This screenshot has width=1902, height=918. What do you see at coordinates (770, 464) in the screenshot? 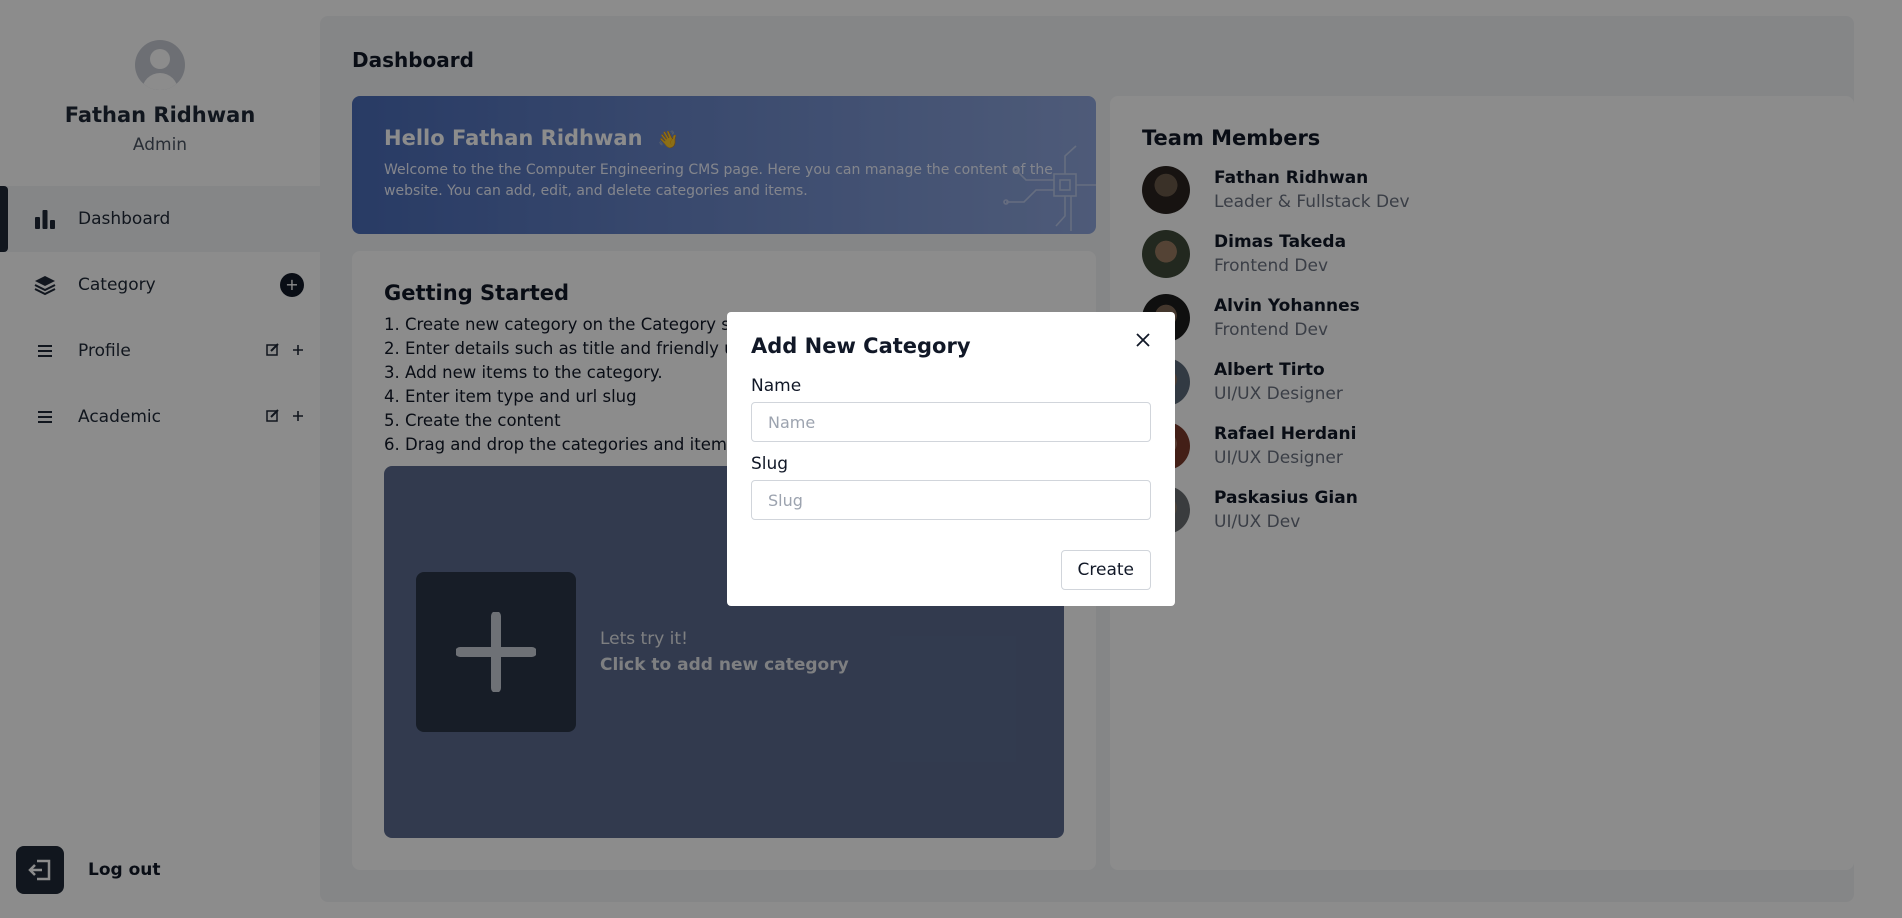
I see `slug-label: Slug` at bounding box center [770, 464].